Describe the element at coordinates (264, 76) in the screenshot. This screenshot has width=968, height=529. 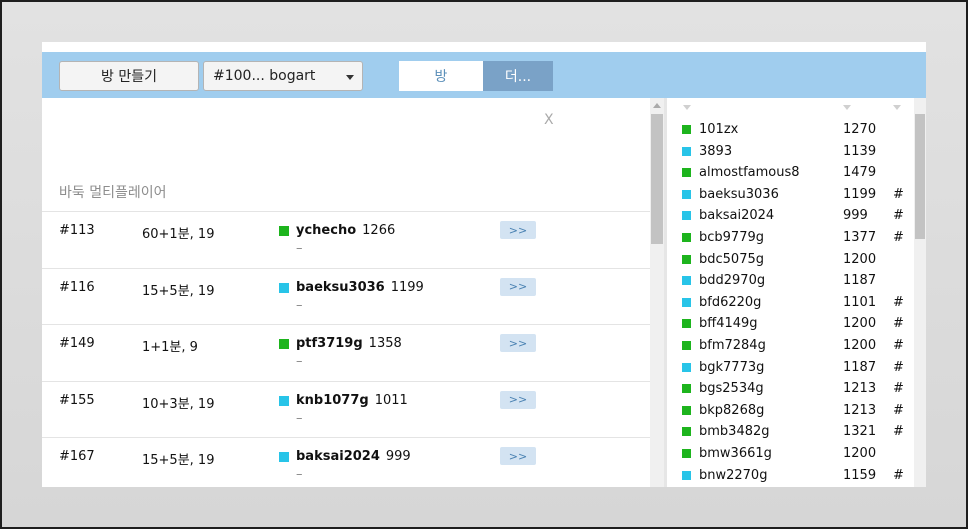
I see `room-select-value: #100... bogart` at that location.